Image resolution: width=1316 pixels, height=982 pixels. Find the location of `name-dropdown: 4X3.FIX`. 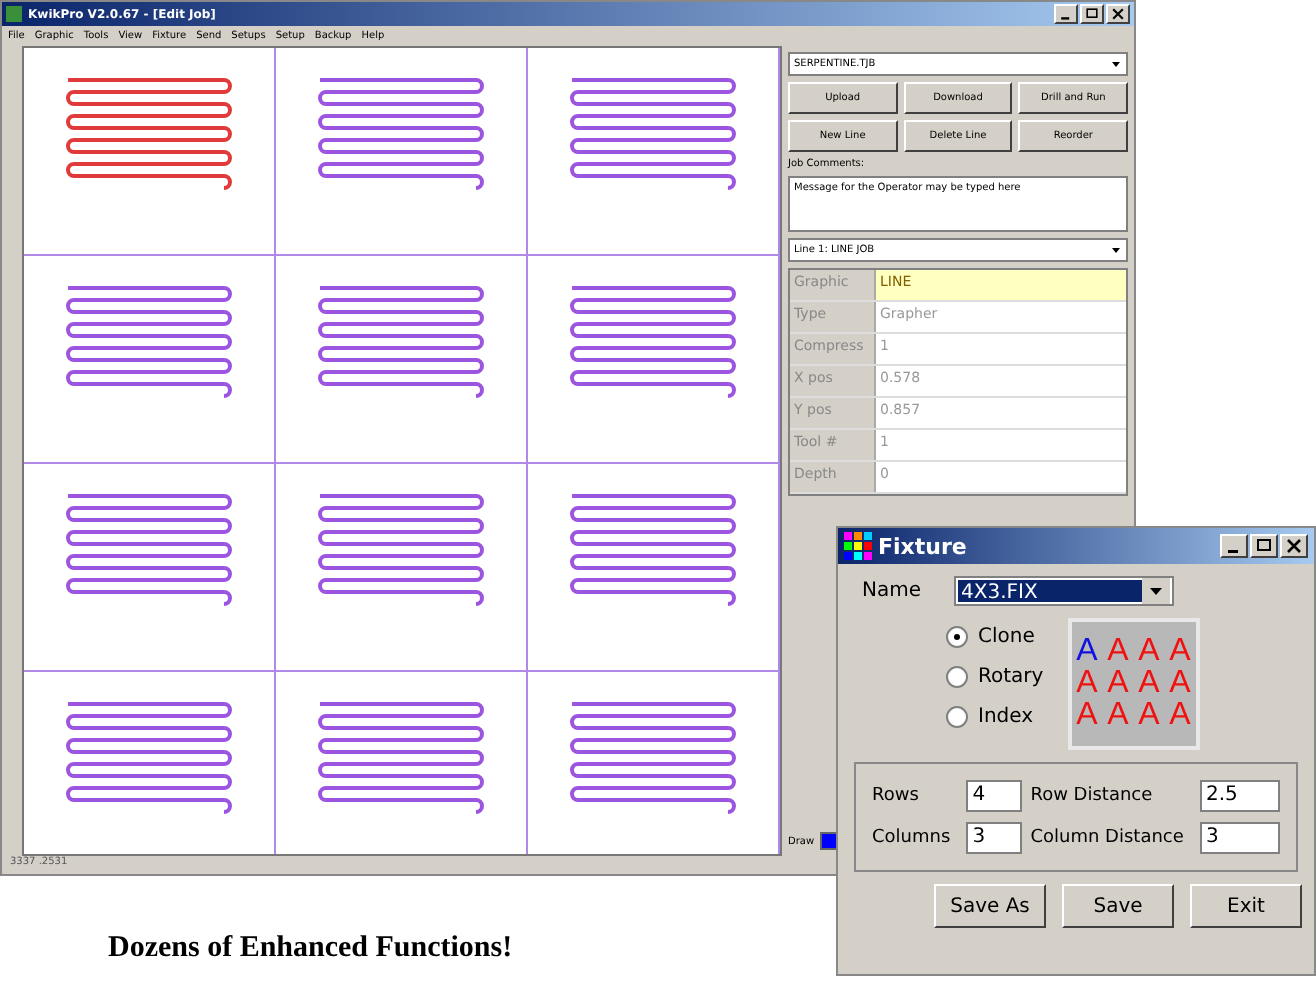

name-dropdown: 4X3.FIX is located at coordinates (1063, 591).